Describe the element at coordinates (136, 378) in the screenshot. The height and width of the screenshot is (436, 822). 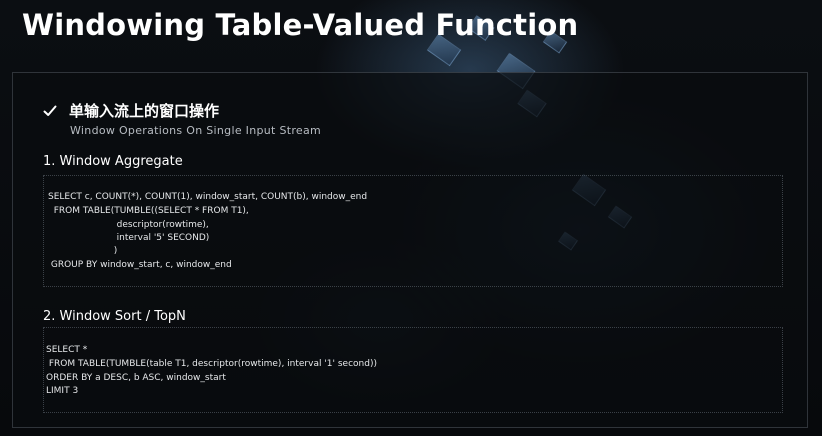
I see `code-line: ORDER BY a DESC, b ASC, window_start` at that location.